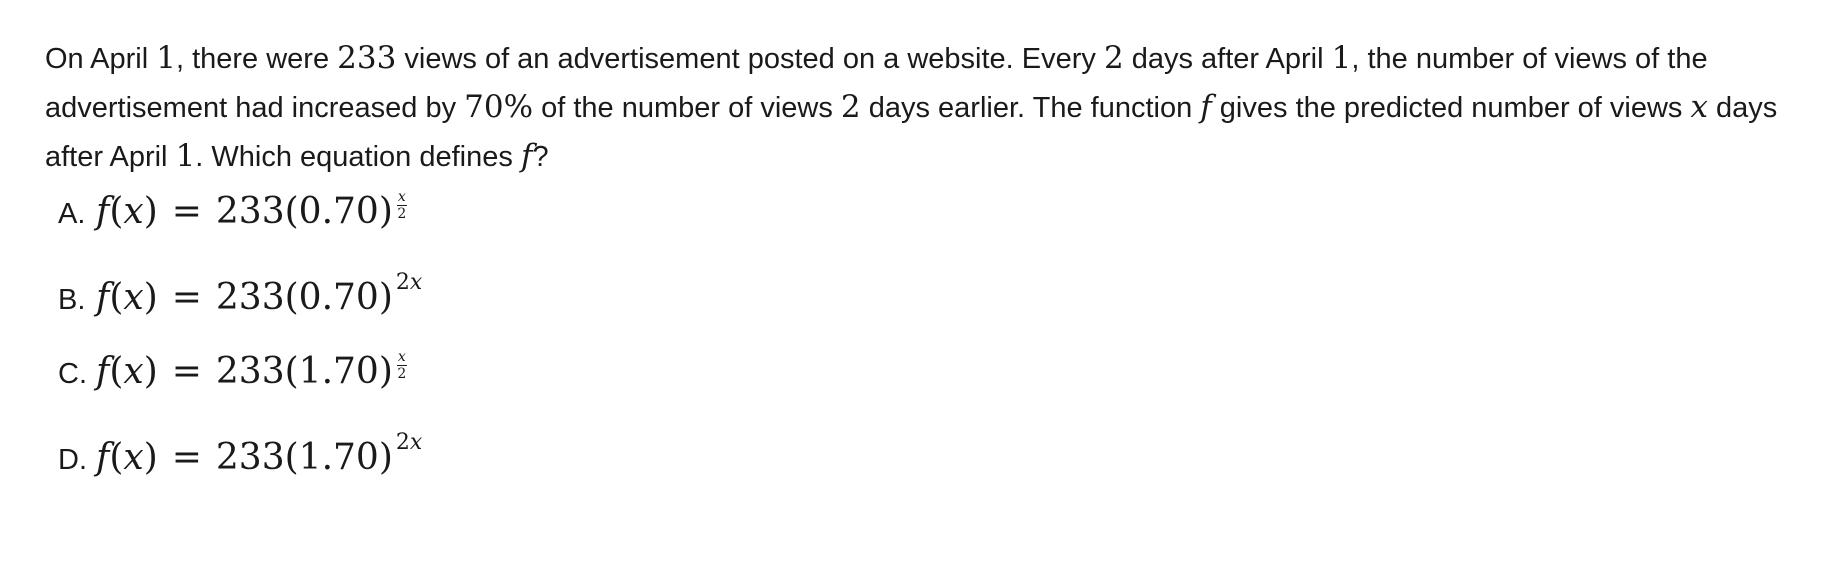  Describe the element at coordinates (1451, 108) in the screenshot. I see `question-segment: gives the predicted number of views` at that location.